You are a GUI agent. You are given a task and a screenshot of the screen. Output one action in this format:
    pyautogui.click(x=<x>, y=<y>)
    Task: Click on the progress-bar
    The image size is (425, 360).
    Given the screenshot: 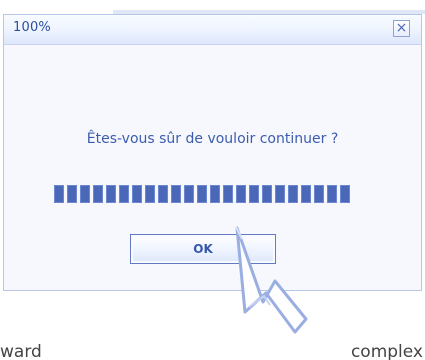 What is the action you would take?
    pyautogui.click(x=209, y=194)
    